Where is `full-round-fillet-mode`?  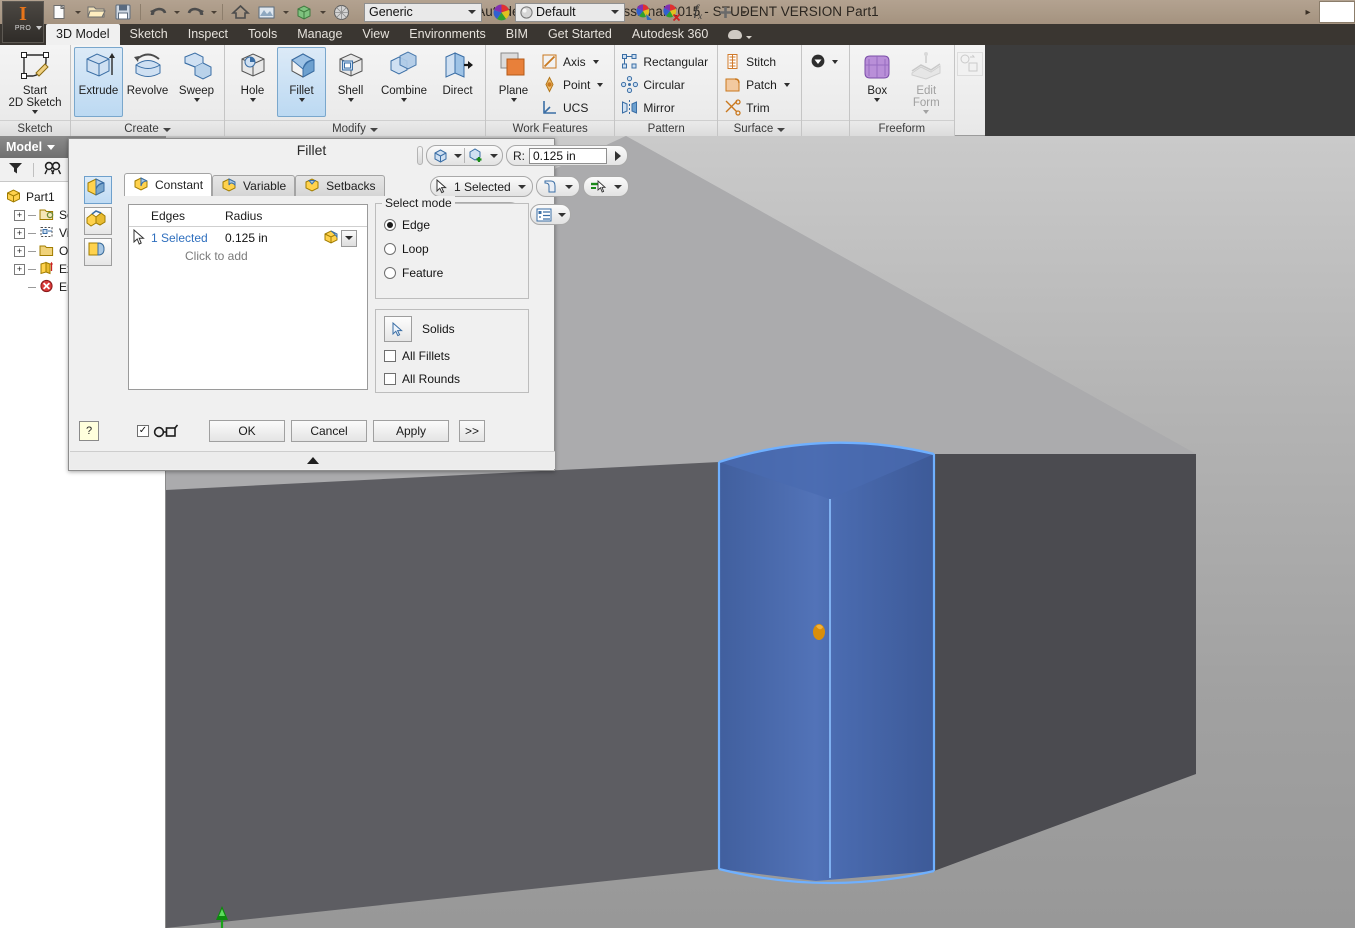
full-round-fillet-mode is located at coordinates (98, 252).